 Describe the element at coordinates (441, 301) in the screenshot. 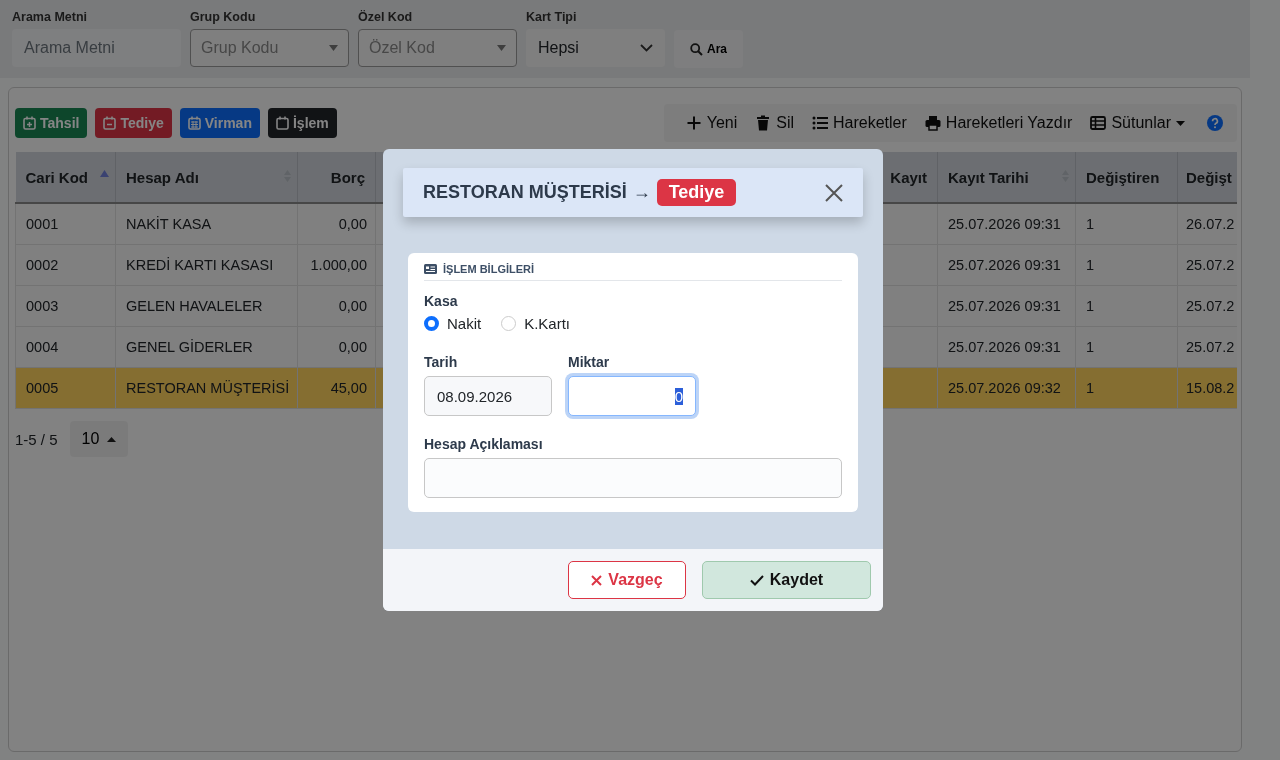

I see `field-label: Kasa` at that location.